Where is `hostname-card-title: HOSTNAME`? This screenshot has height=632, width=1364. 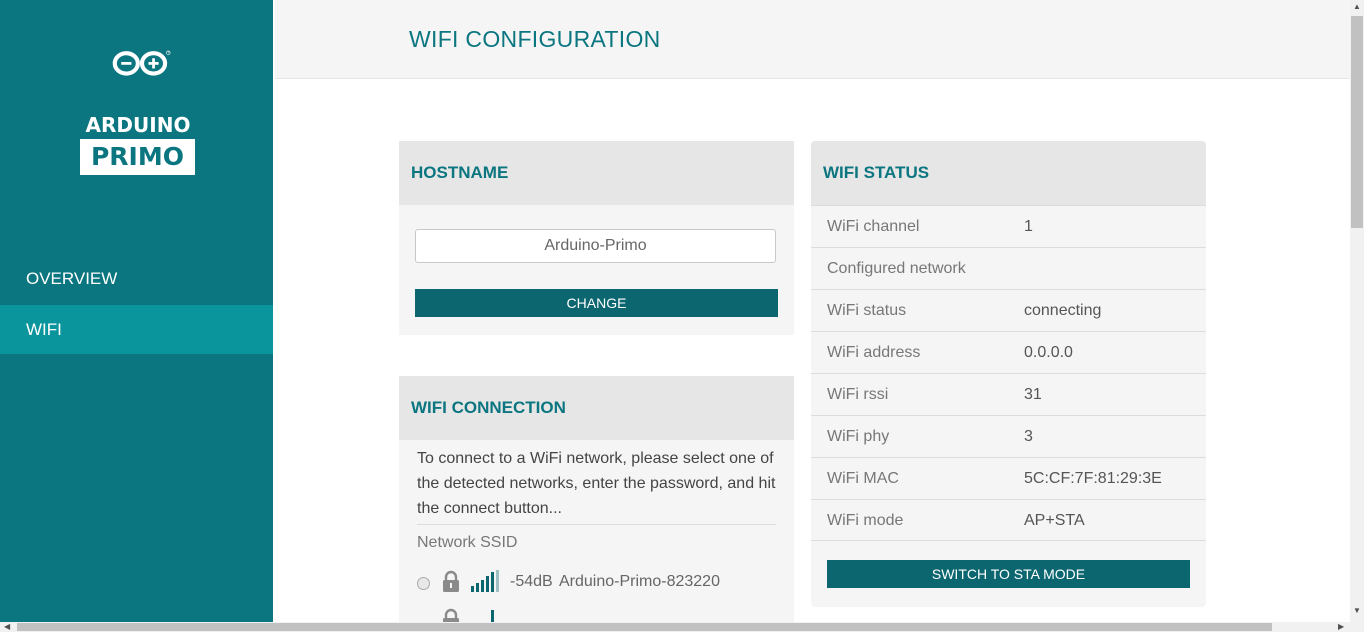 hostname-card-title: HOSTNAME is located at coordinates (596, 173).